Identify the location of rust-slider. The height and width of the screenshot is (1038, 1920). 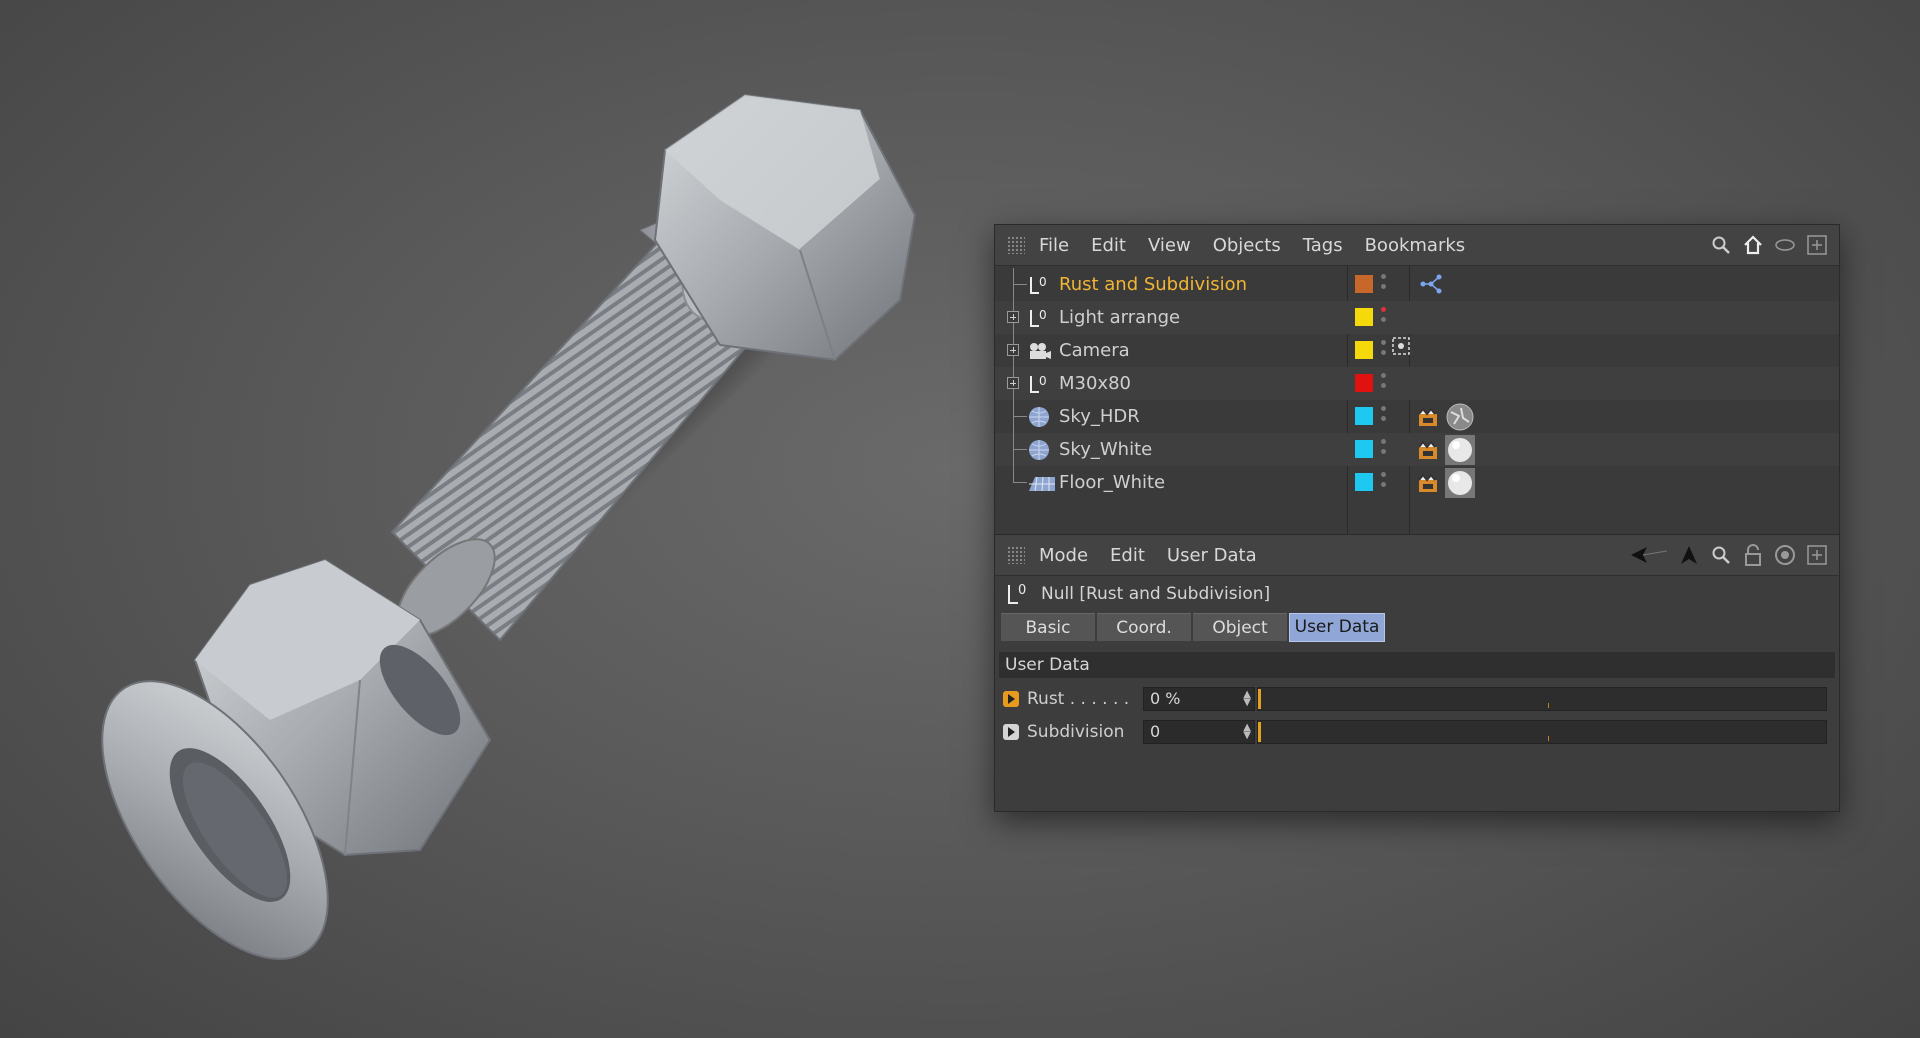
(1542, 698).